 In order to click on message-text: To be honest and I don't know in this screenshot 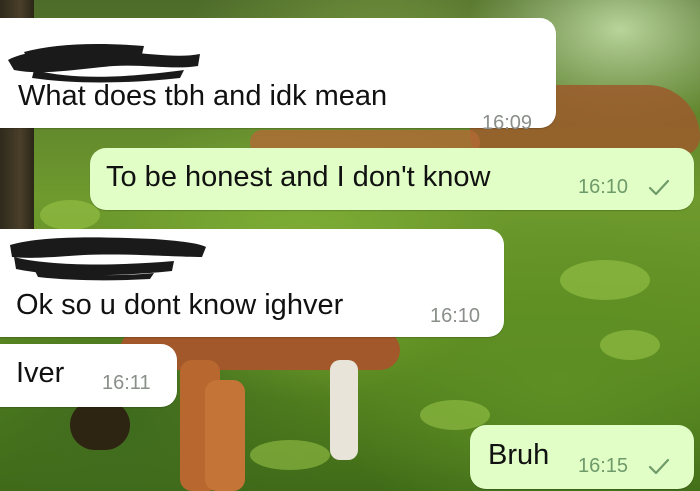, I will do `click(298, 177)`.